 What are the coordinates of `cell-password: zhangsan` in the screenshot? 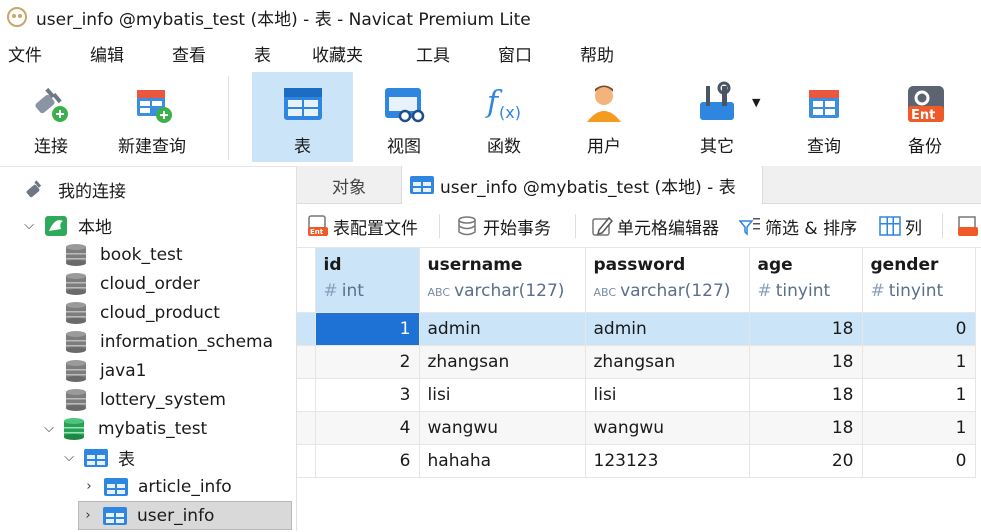 It's located at (667, 362).